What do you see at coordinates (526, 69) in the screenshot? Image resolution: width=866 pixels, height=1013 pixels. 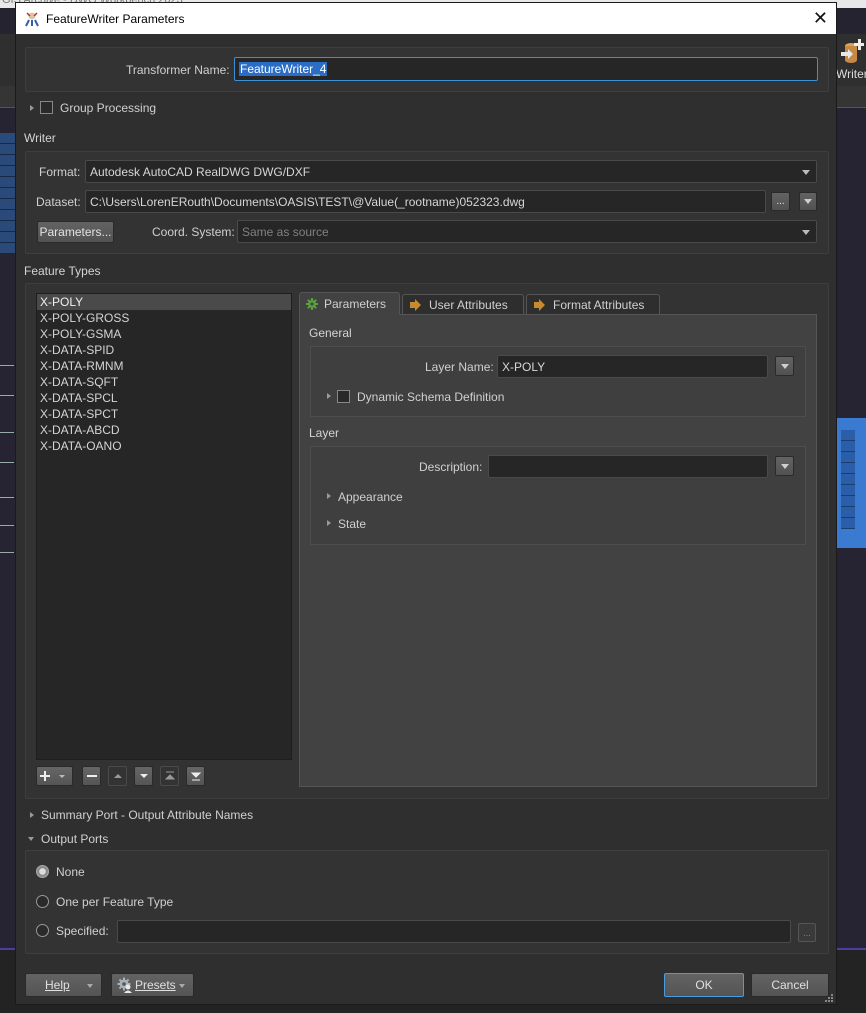 I see `transformer-name-input: FeatureWriter_4` at bounding box center [526, 69].